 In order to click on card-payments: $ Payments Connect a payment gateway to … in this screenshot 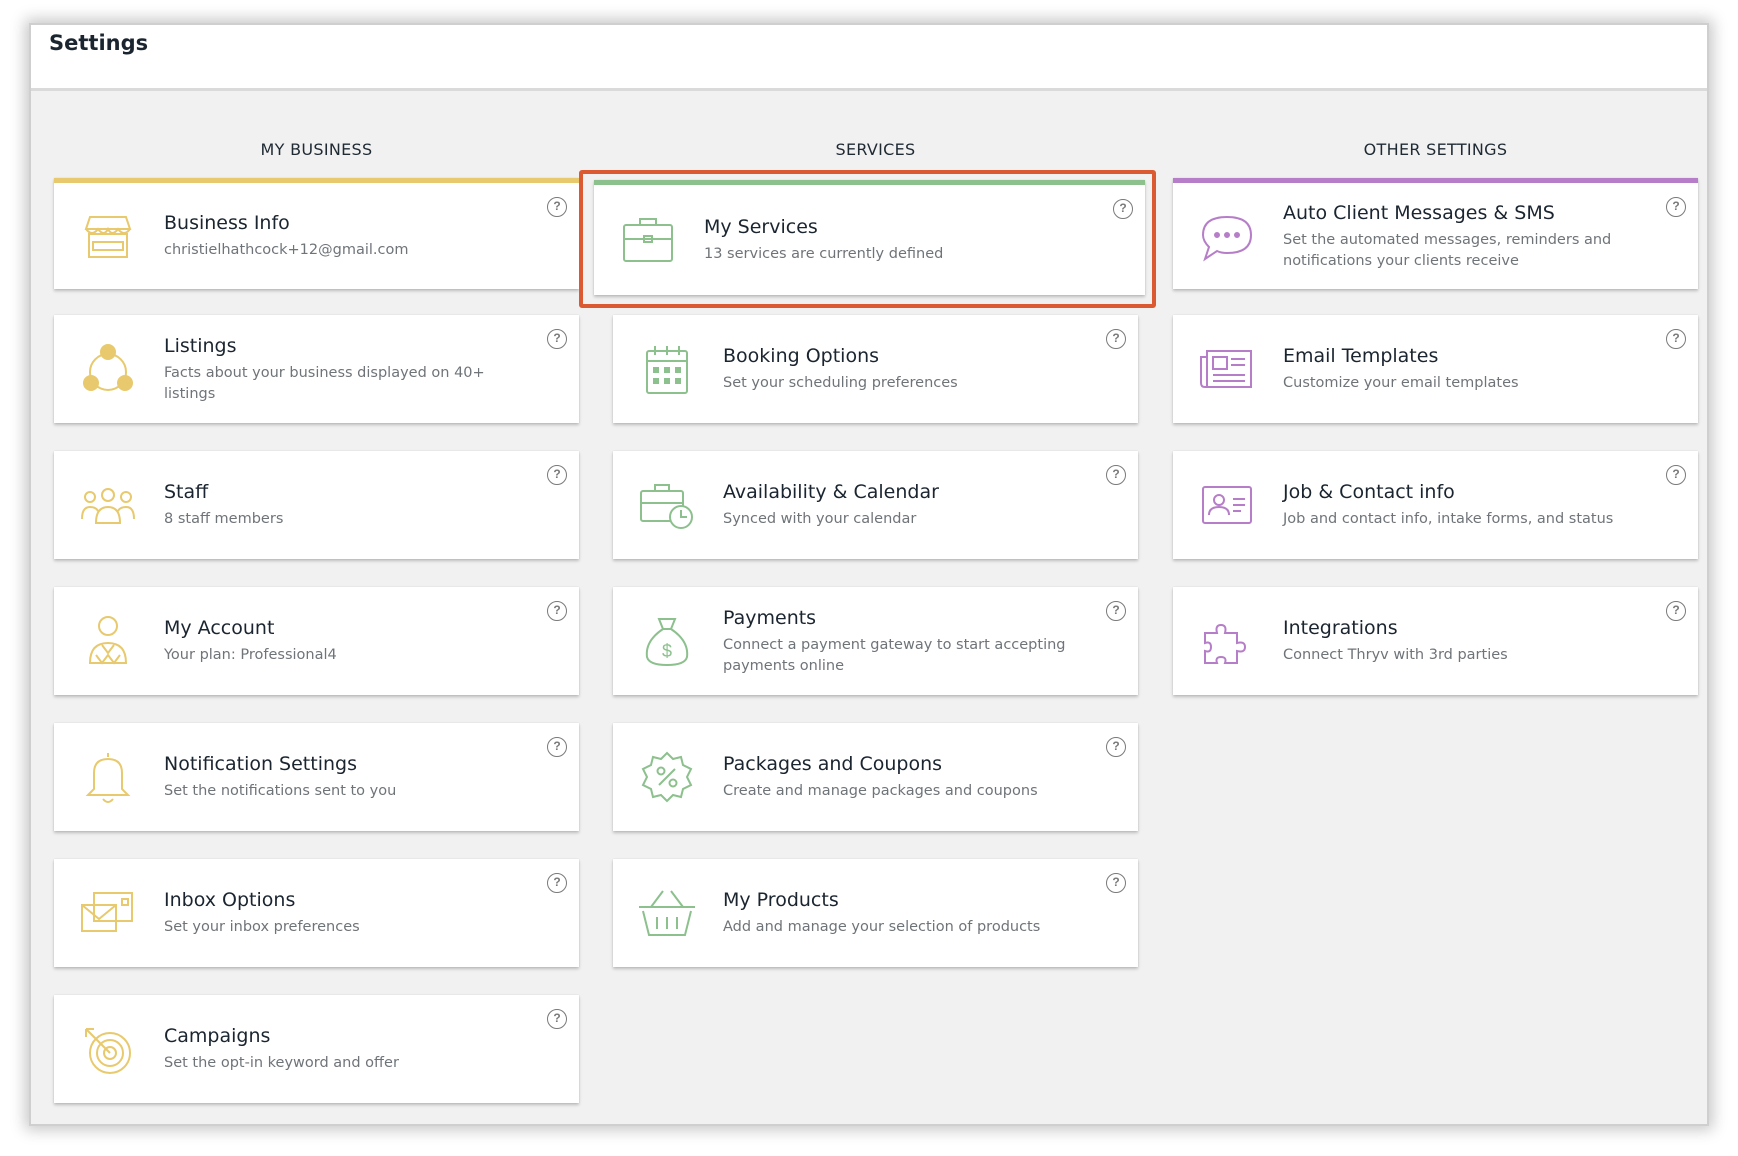, I will do `click(875, 641)`.